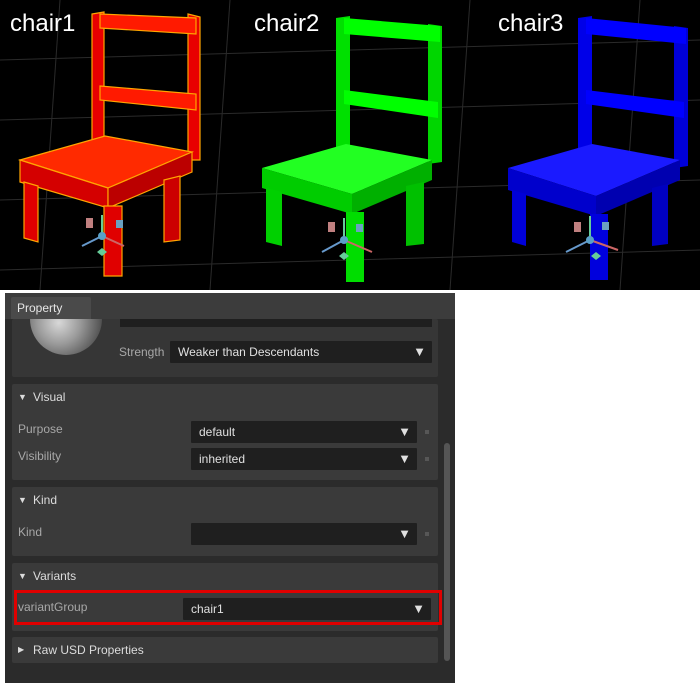 Image resolution: width=700 pixels, height=684 pixels. I want to click on purpose-reset-icon, so click(427, 432).